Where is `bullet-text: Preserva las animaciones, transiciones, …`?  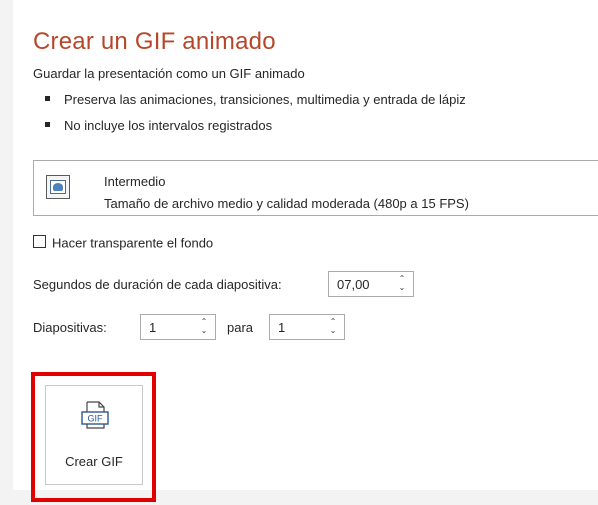 bullet-text: Preserva las animaciones, transiciones, … is located at coordinates (265, 99).